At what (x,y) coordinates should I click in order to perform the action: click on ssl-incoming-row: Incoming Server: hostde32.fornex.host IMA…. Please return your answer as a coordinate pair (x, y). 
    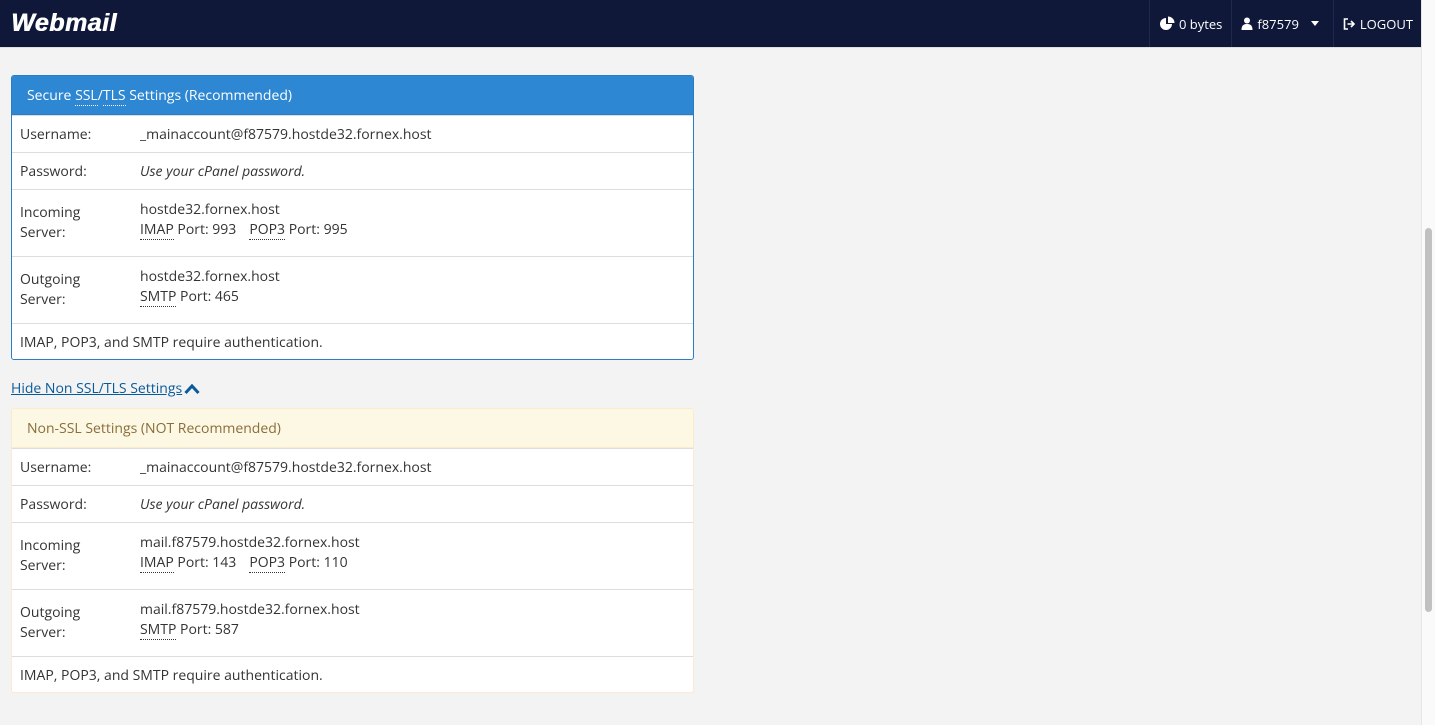
    Looking at the image, I should click on (352, 222).